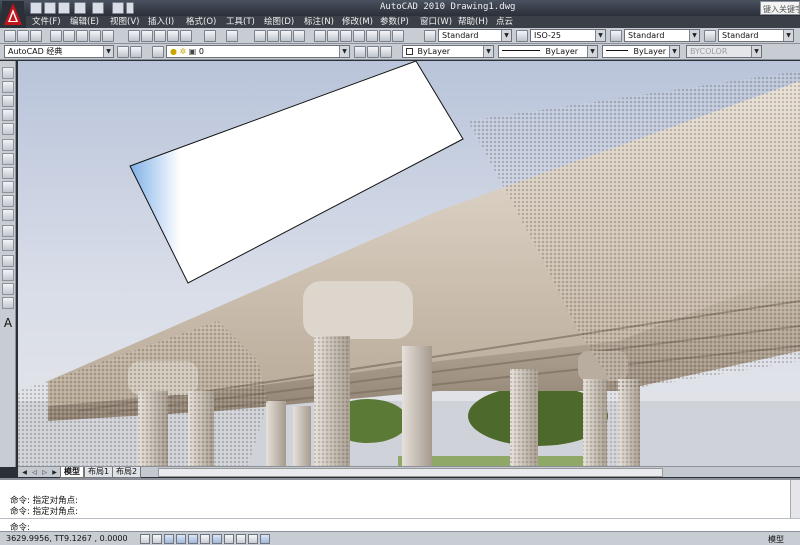 Image resolution: width=800 pixels, height=545 pixels. I want to click on linetype-select: ByLayer ▼, so click(548, 51).